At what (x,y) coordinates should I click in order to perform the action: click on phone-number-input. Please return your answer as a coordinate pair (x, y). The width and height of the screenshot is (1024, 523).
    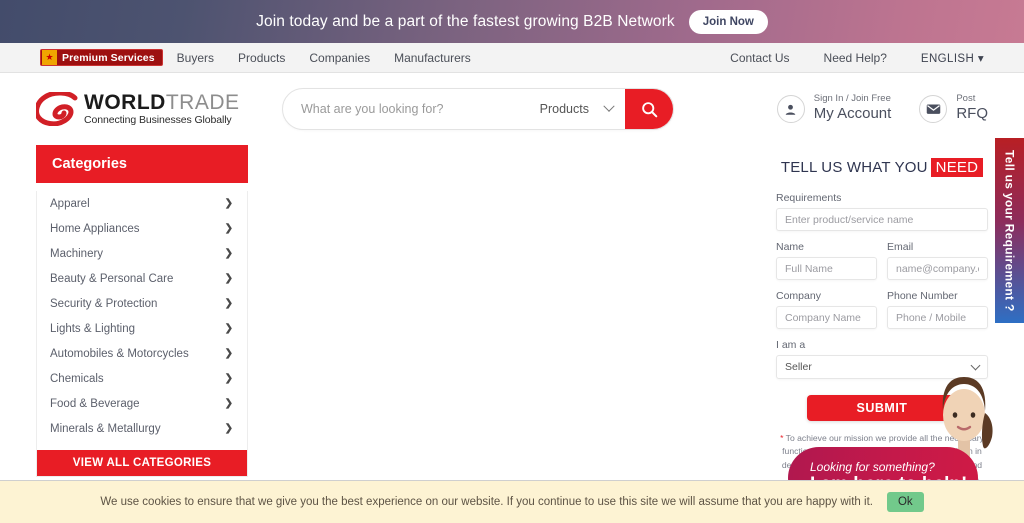
    Looking at the image, I should click on (937, 317).